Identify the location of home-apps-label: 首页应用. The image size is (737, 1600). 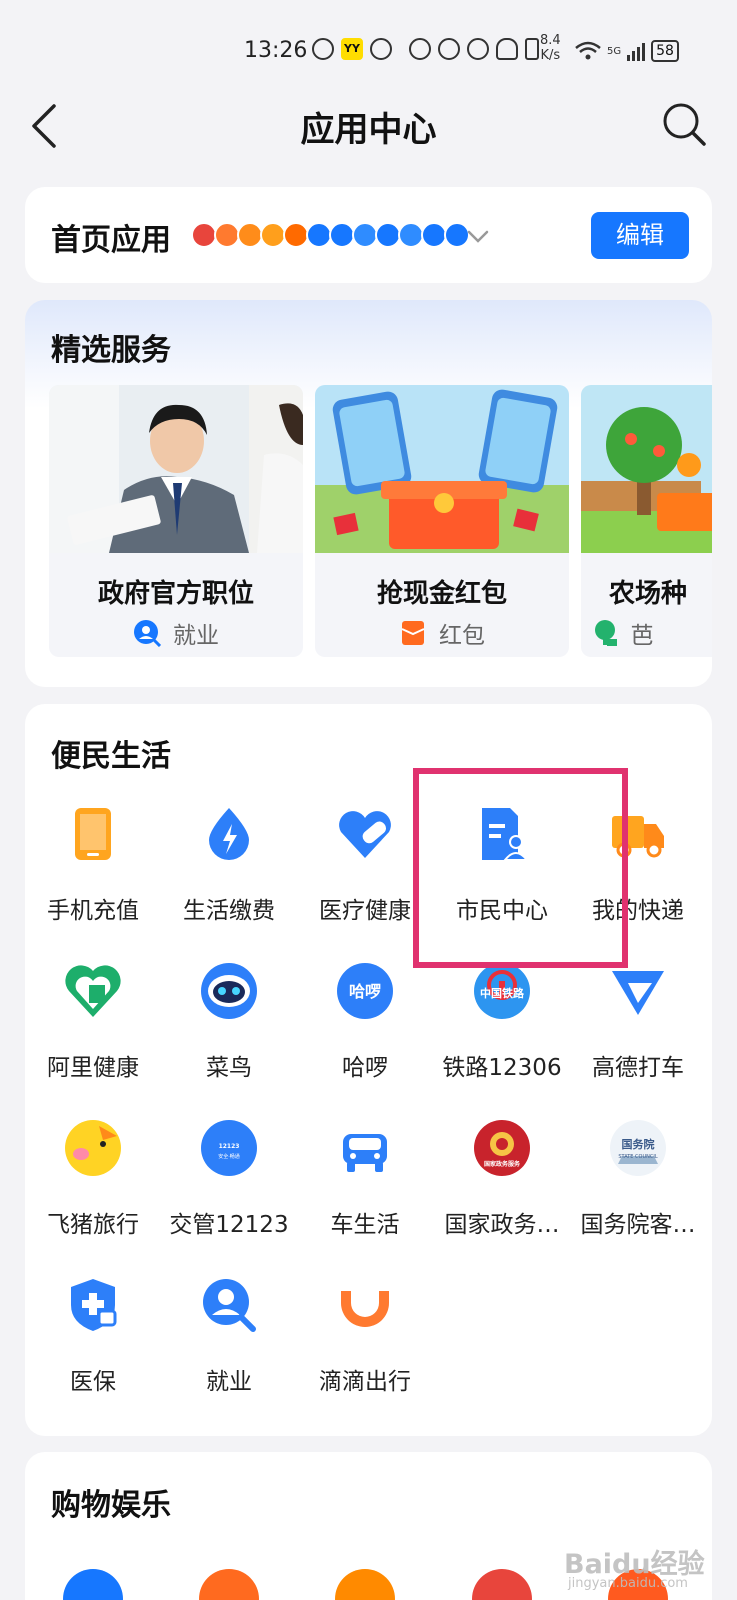
(111, 240).